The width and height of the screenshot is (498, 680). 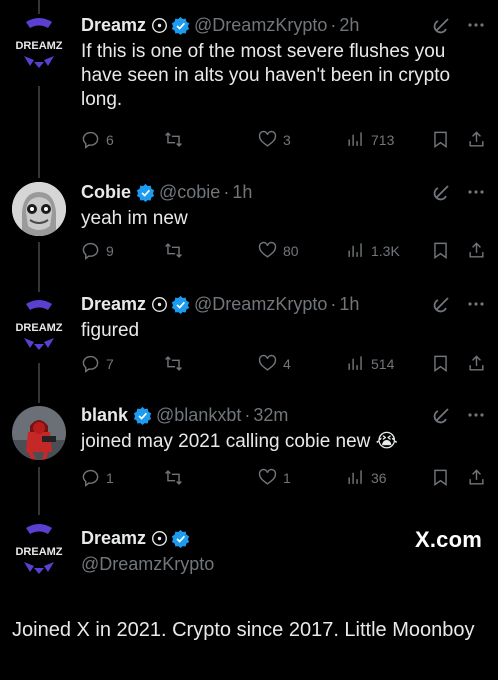 What do you see at coordinates (291, 250) in the screenshot?
I see `like-count: 80` at bounding box center [291, 250].